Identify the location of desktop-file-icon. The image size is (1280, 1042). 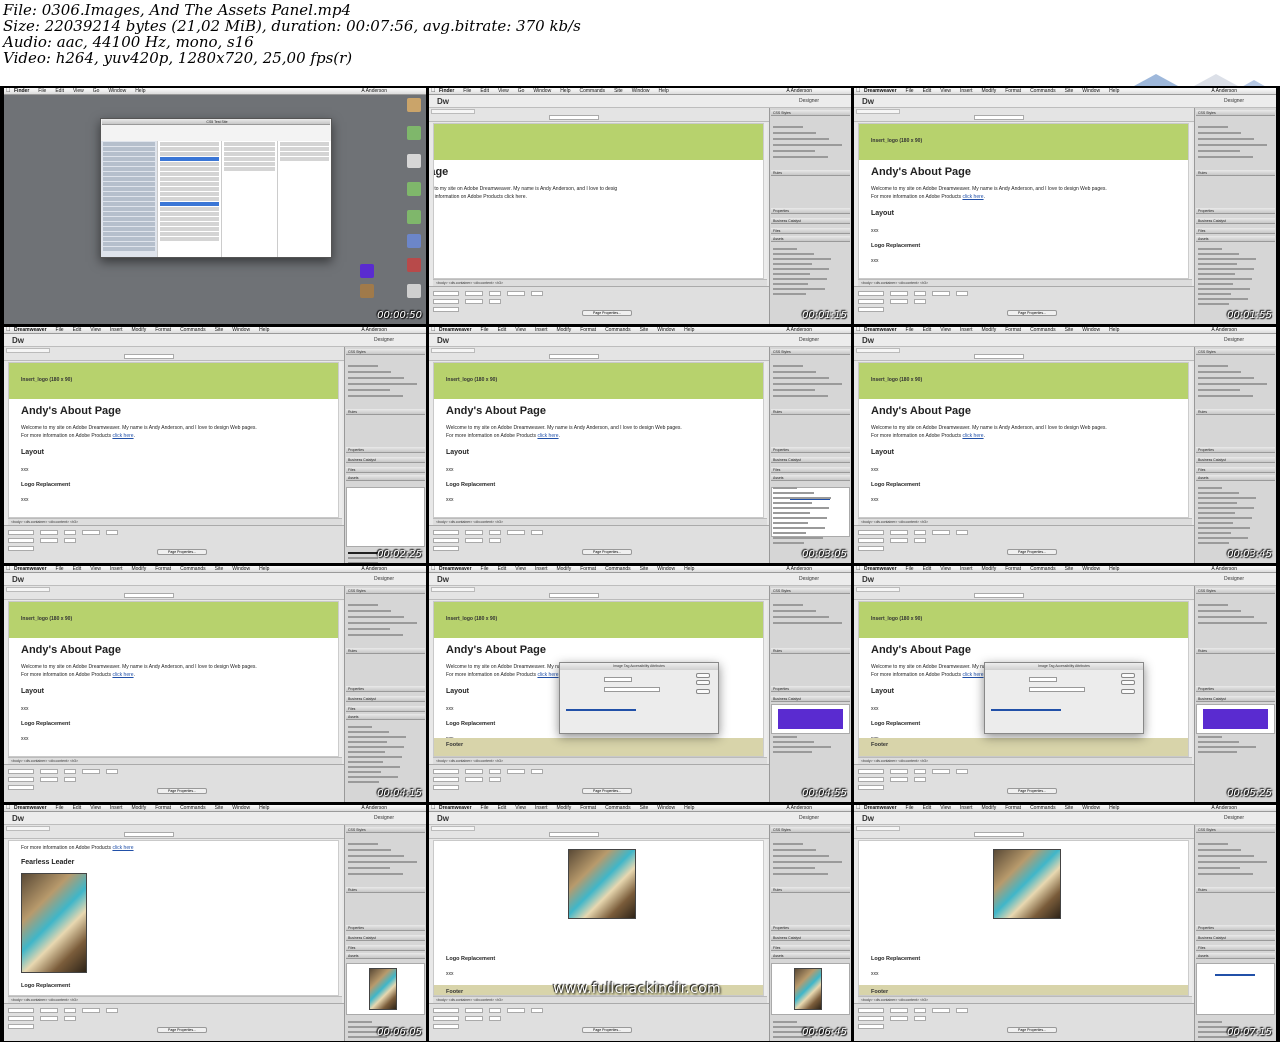
(414, 291).